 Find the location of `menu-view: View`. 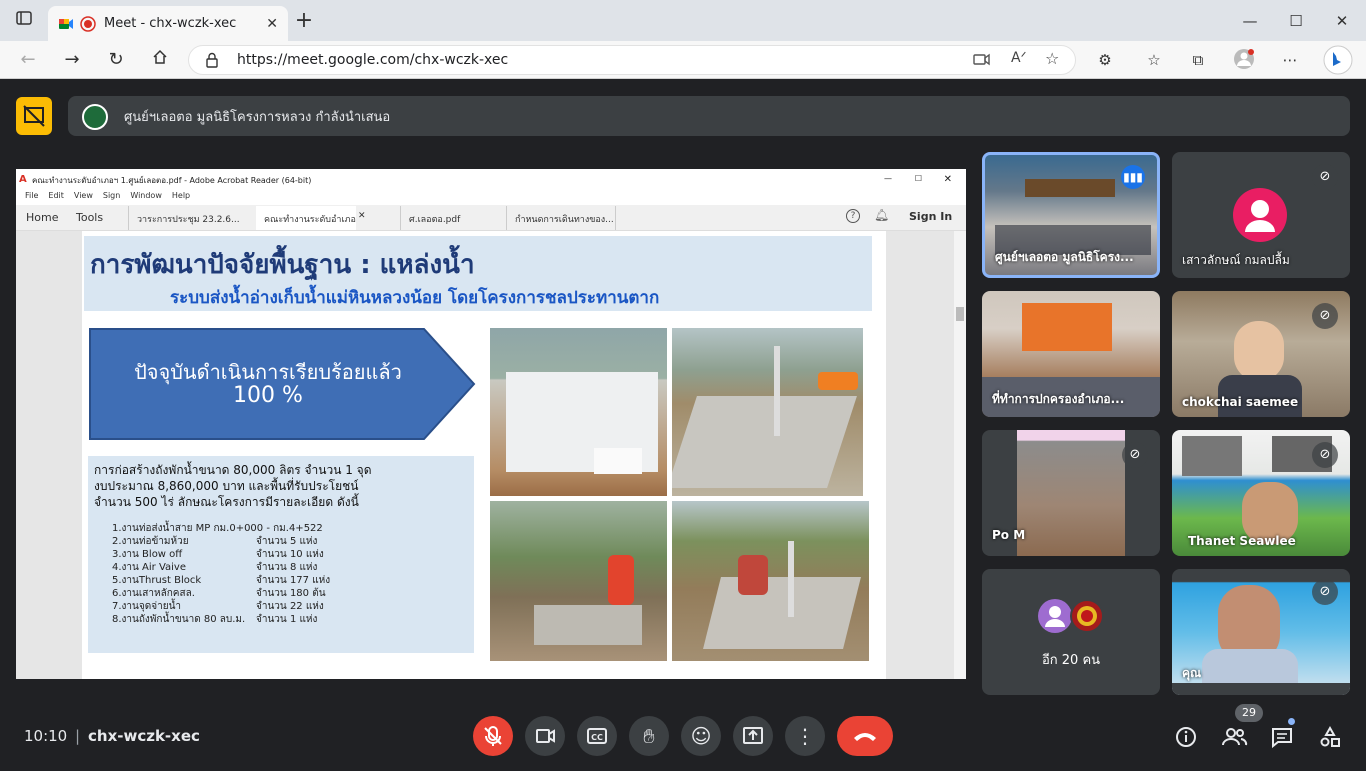

menu-view: View is located at coordinates (83, 198).